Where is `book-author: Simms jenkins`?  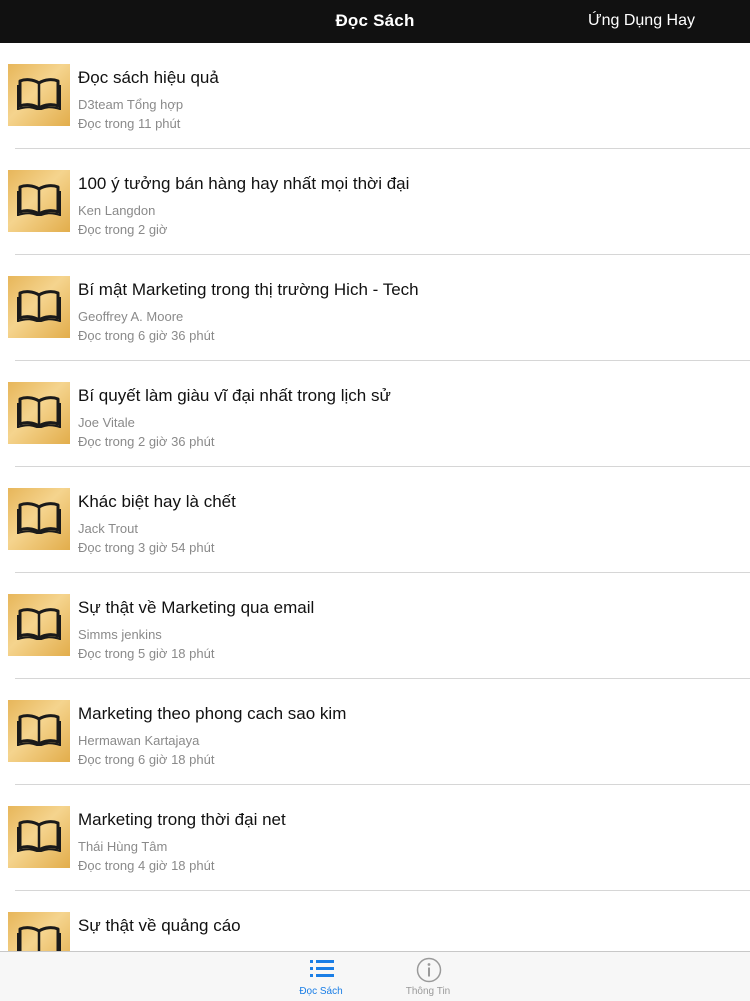 book-author: Simms jenkins is located at coordinates (120, 634).